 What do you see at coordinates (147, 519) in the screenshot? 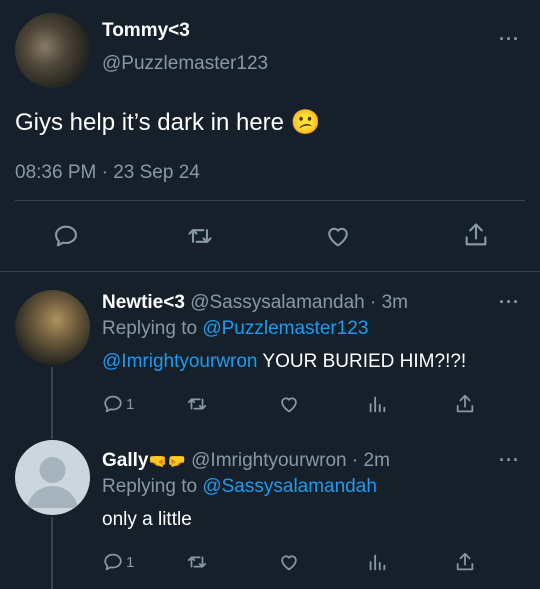
I see `reply-text: only a little` at bounding box center [147, 519].